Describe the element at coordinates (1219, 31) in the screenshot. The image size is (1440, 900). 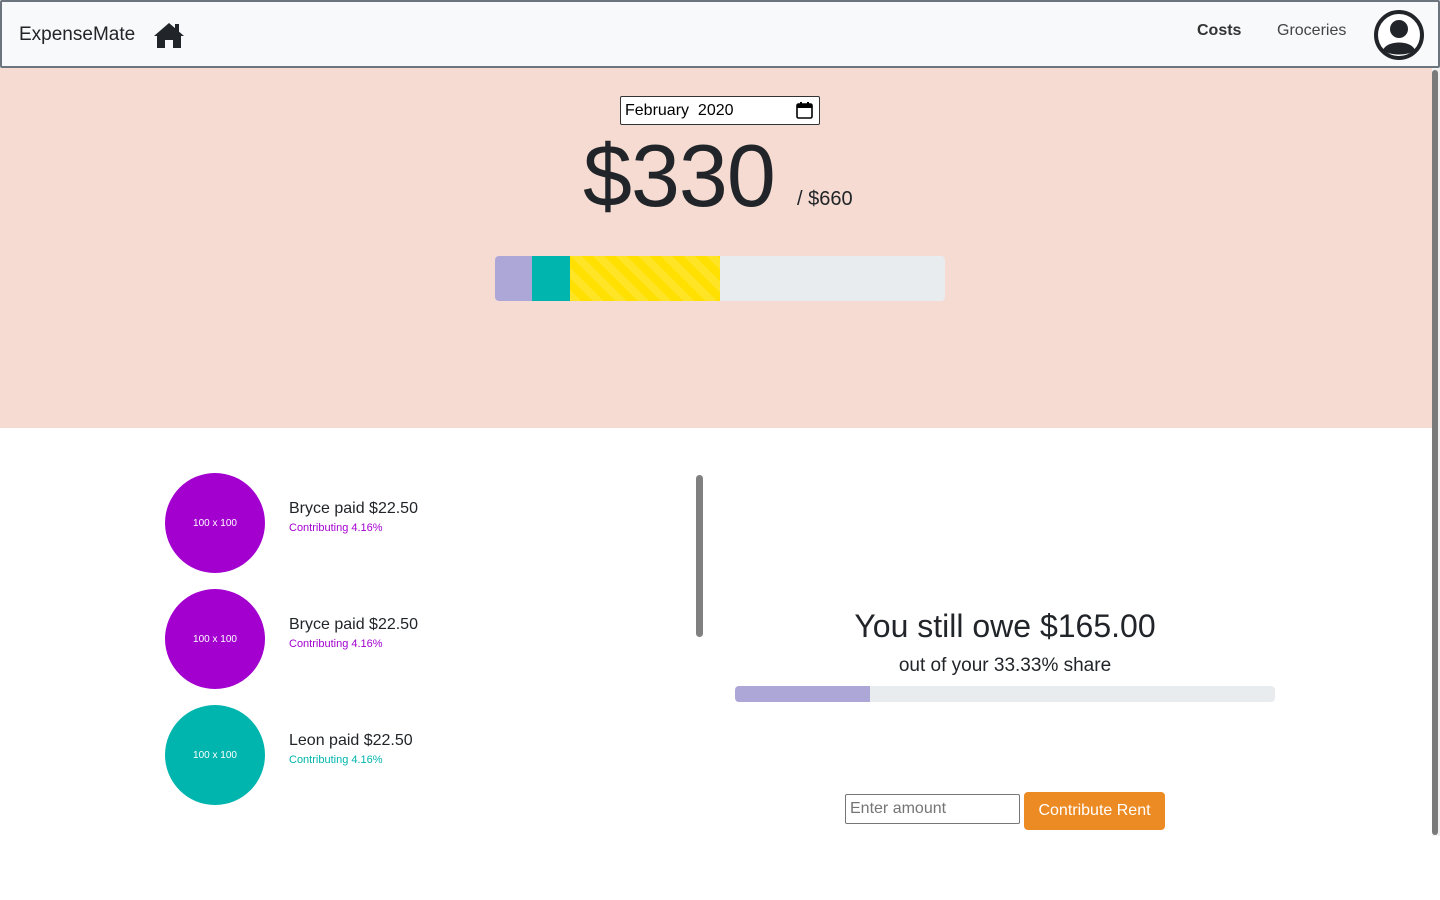
I see `nav-link-costs: Costs` at that location.